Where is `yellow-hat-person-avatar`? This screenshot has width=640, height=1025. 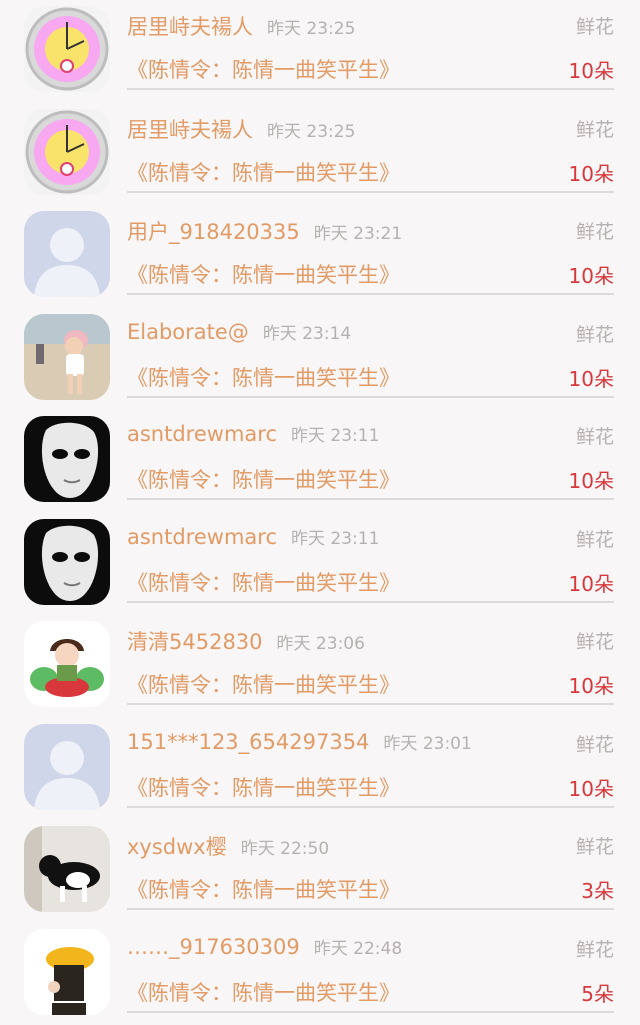 yellow-hat-person-avatar is located at coordinates (67, 972).